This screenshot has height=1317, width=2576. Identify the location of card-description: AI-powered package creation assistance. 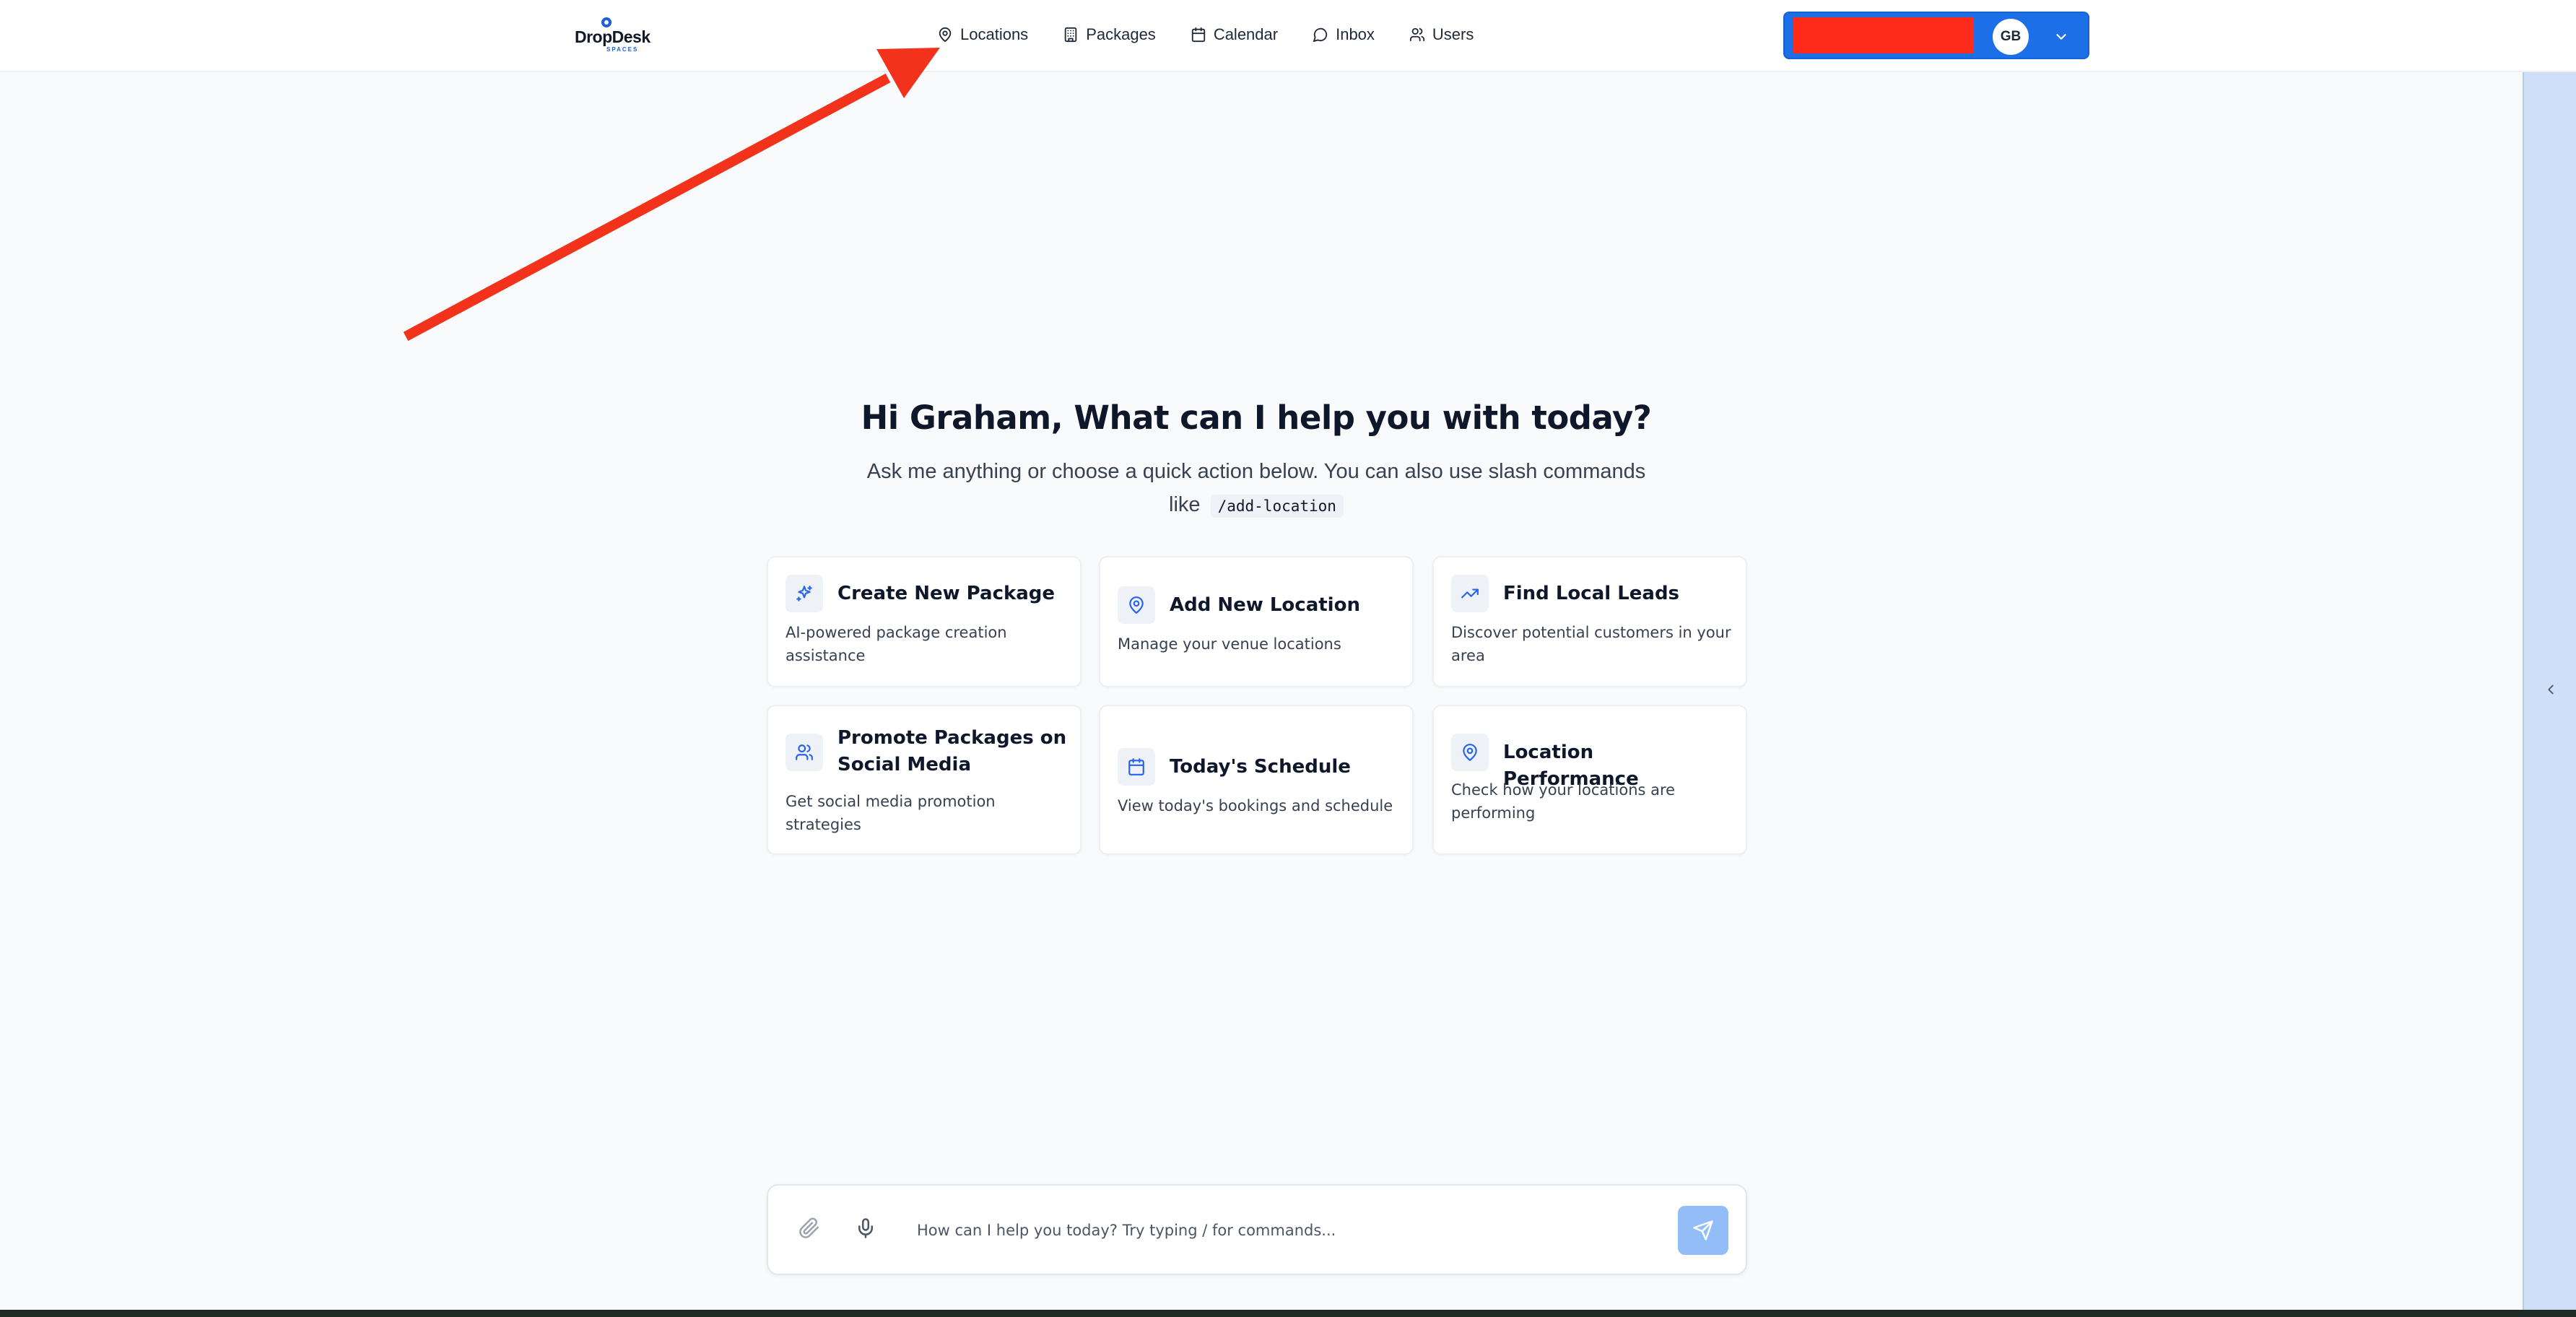
(896, 644).